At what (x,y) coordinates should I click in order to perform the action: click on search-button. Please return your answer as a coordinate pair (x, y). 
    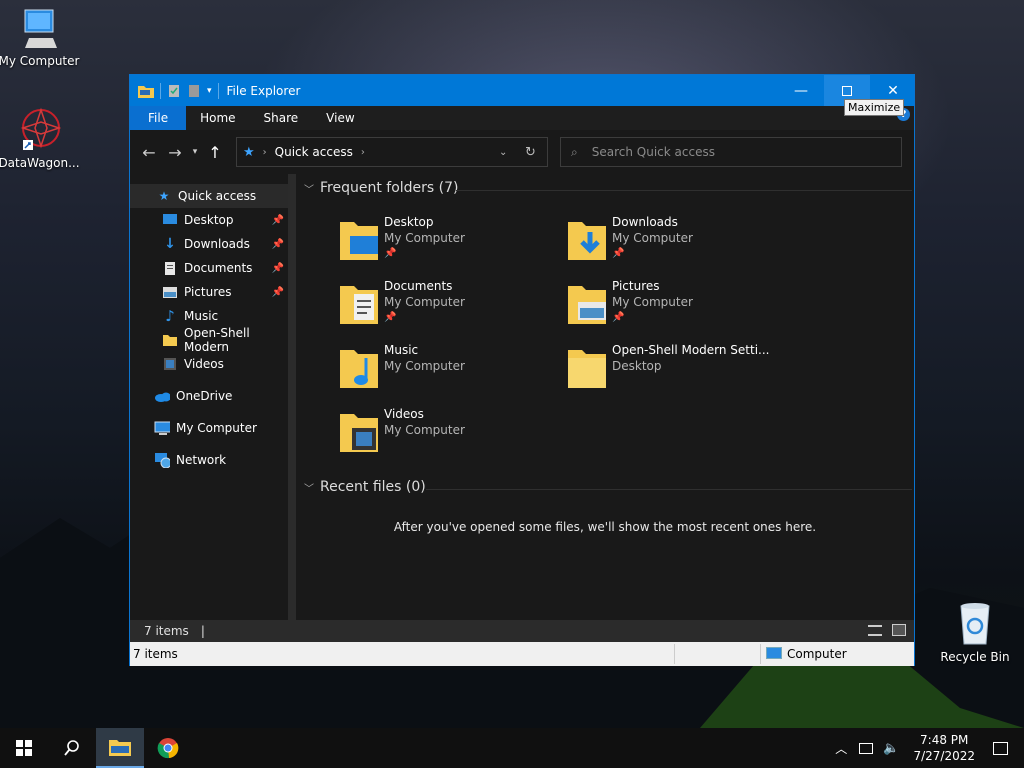
    Looking at the image, I should click on (72, 748).